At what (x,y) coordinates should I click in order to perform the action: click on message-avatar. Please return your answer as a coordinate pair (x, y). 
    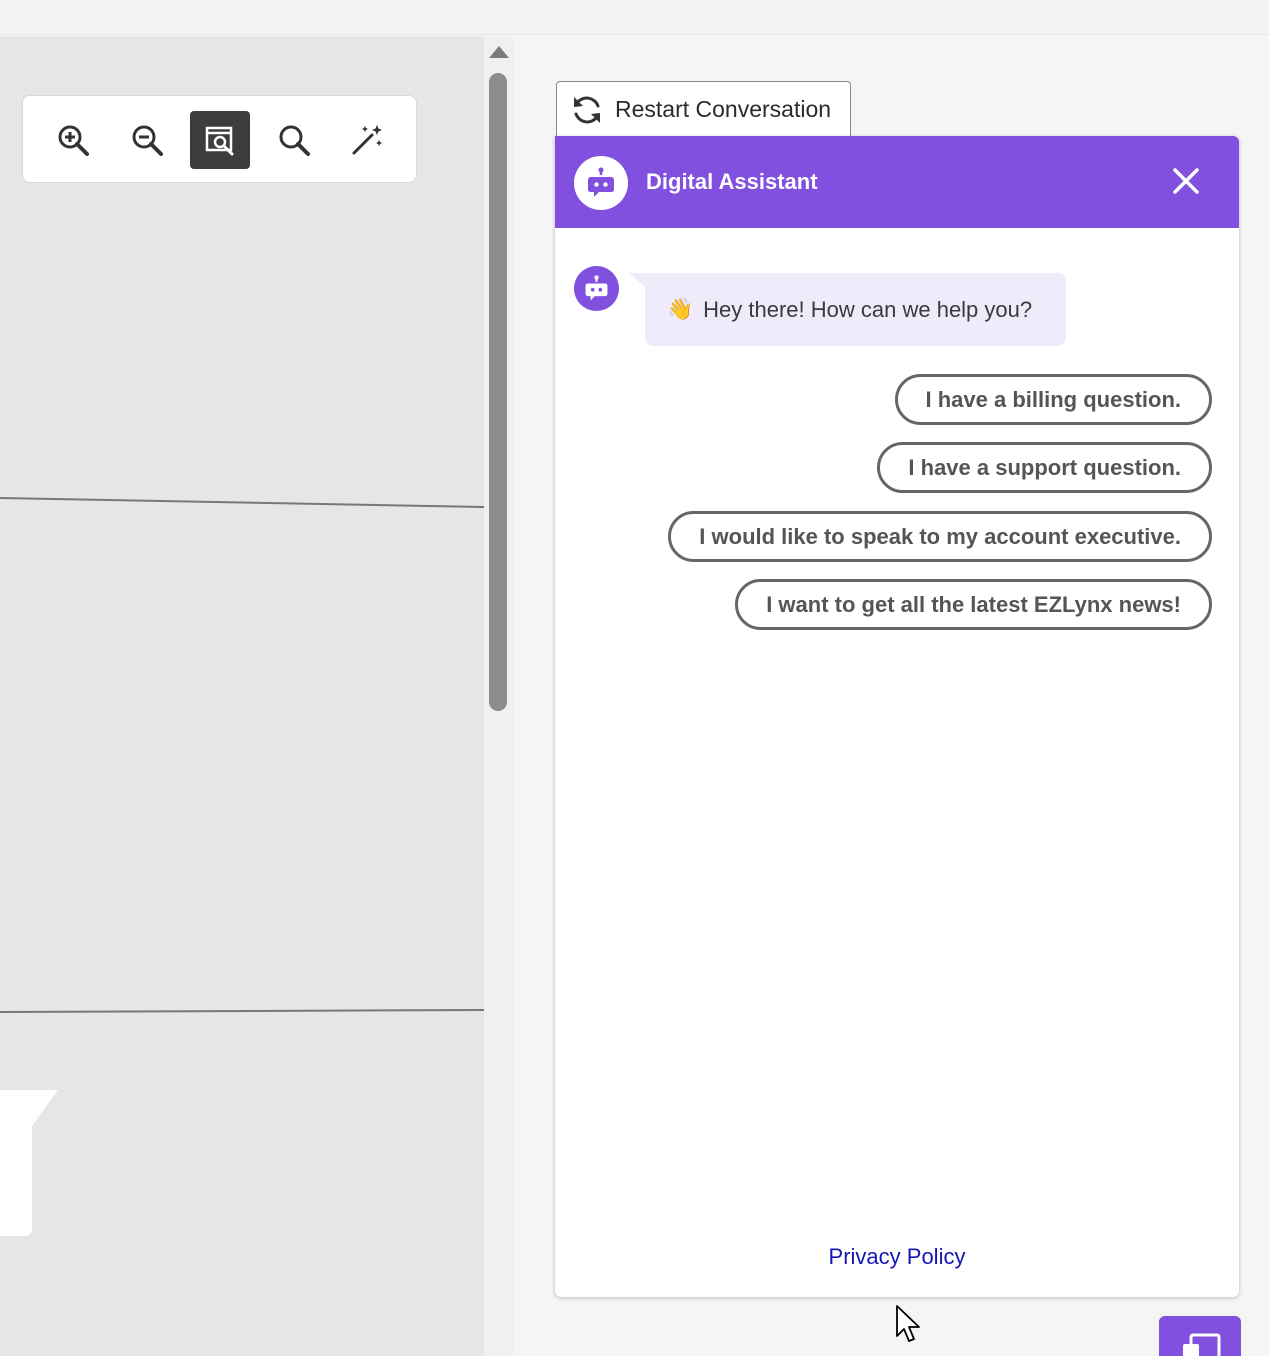
    Looking at the image, I should click on (596, 288).